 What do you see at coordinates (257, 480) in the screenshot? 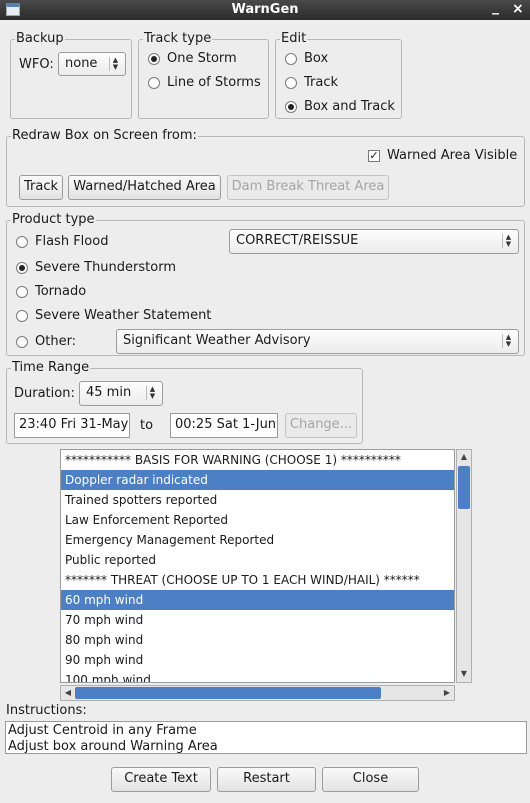
I see `list-item: Doppler radar indicated` at bounding box center [257, 480].